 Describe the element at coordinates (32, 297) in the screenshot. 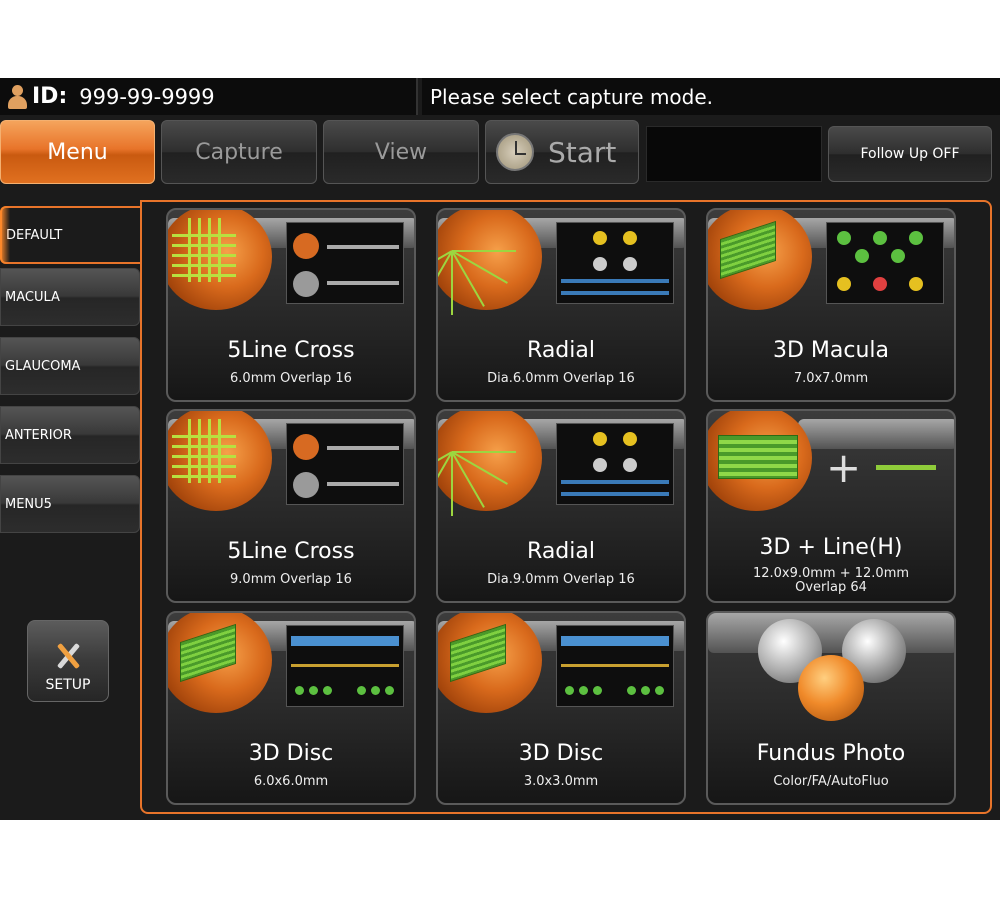

I see `sidebar-item-label: MACULA` at that location.